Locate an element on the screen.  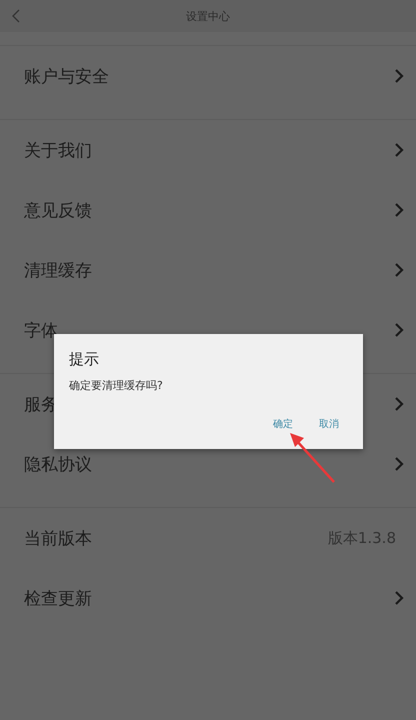
back-icon is located at coordinates (16, 16).